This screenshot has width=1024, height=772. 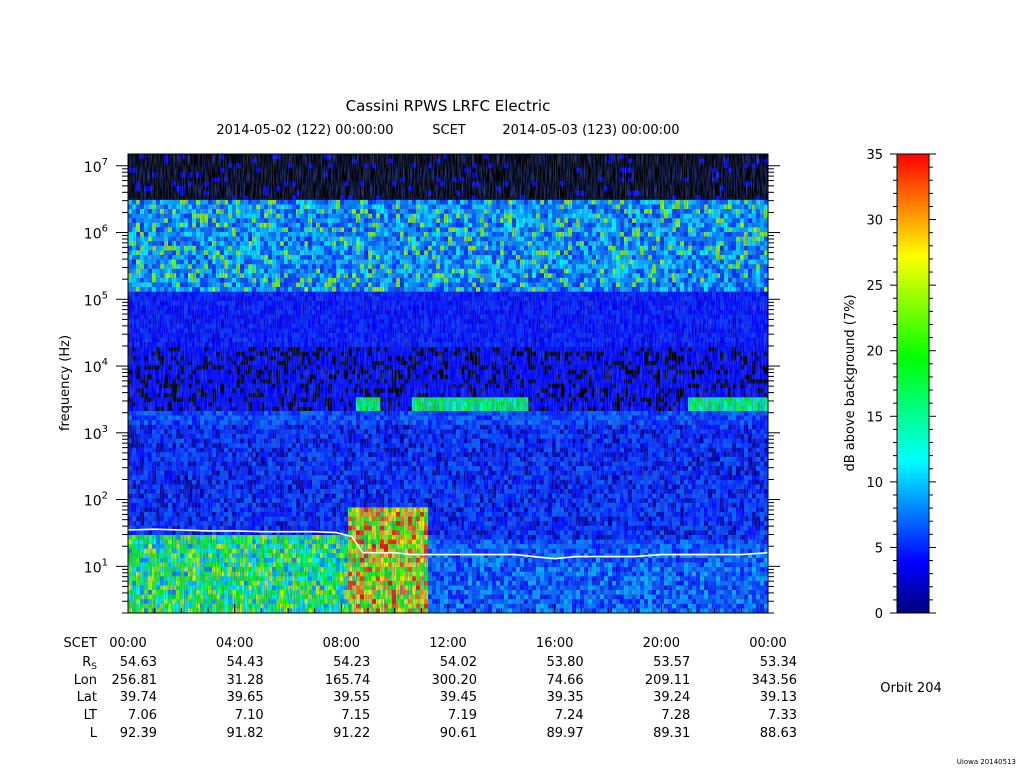 I want to click on subtitle-frame: SCET, so click(x=449, y=130).